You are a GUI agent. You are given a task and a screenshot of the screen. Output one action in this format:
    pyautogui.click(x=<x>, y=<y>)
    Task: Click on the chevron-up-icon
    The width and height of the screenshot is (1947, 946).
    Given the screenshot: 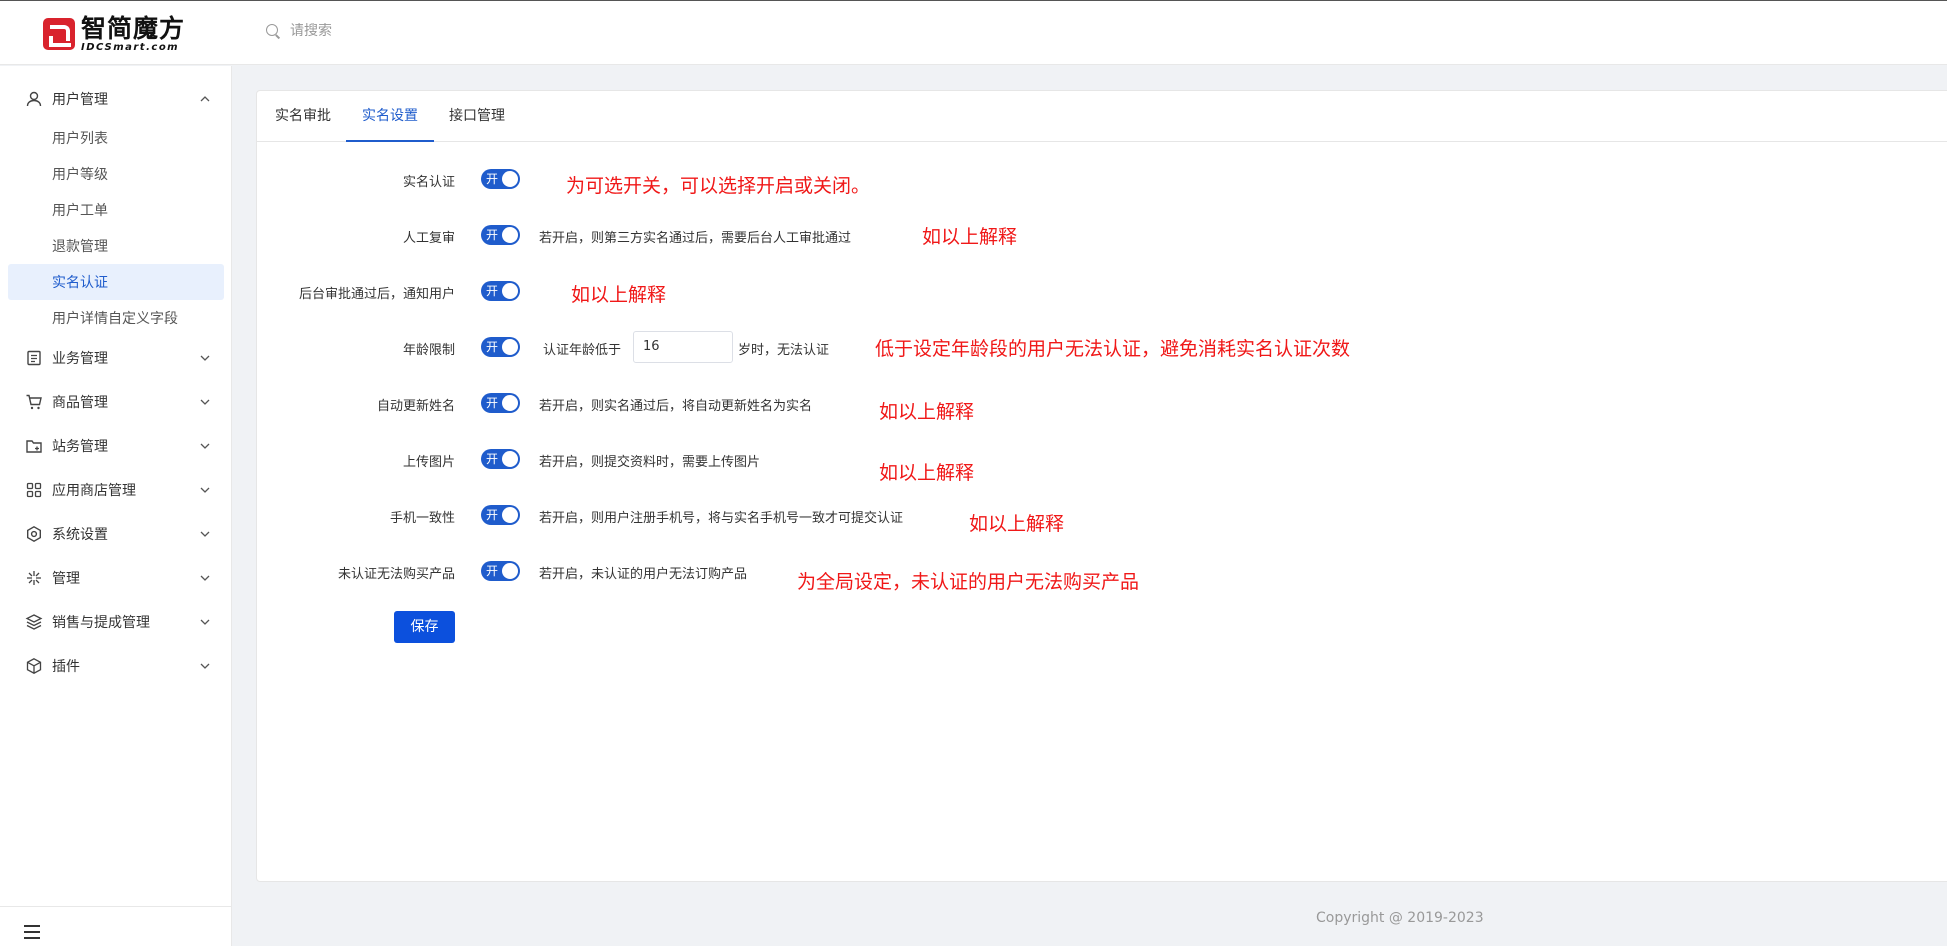 What is the action you would take?
    pyautogui.click(x=205, y=99)
    